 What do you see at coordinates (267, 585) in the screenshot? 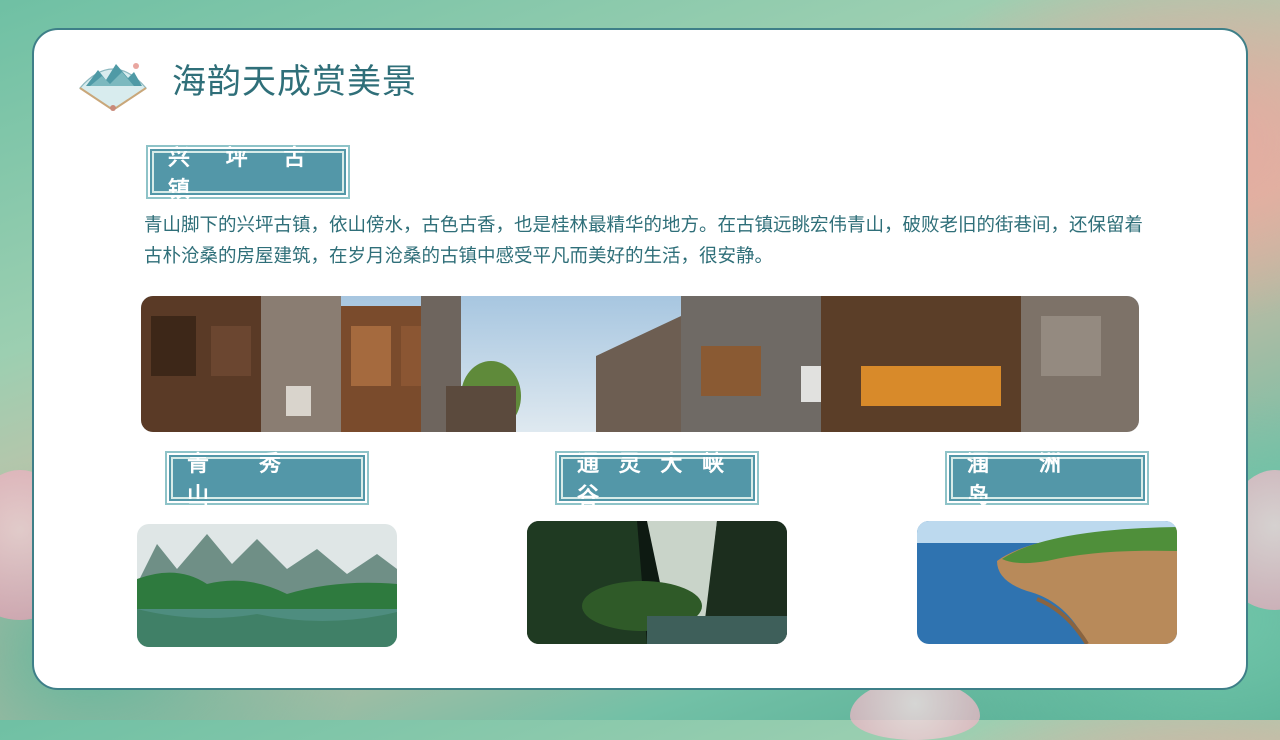
I see `qingxiushan-photo` at bounding box center [267, 585].